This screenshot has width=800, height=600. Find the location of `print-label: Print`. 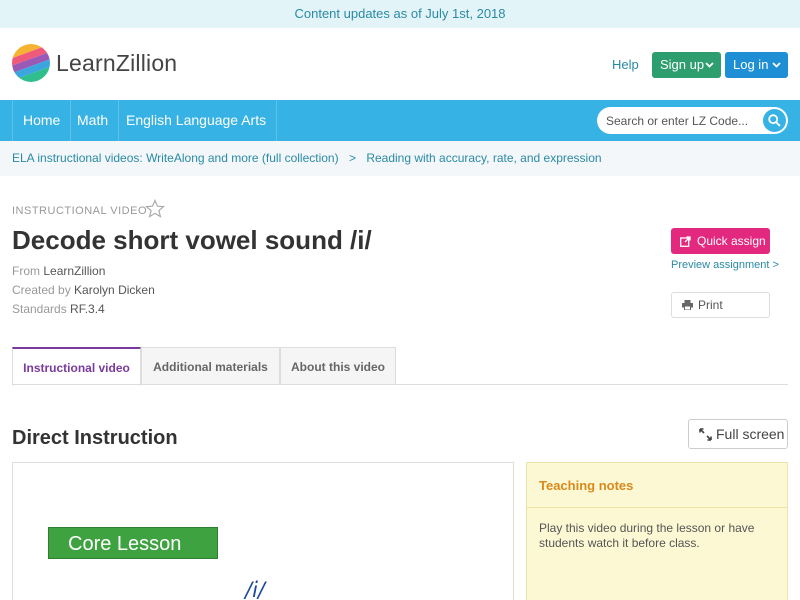

print-label: Print is located at coordinates (710, 305).